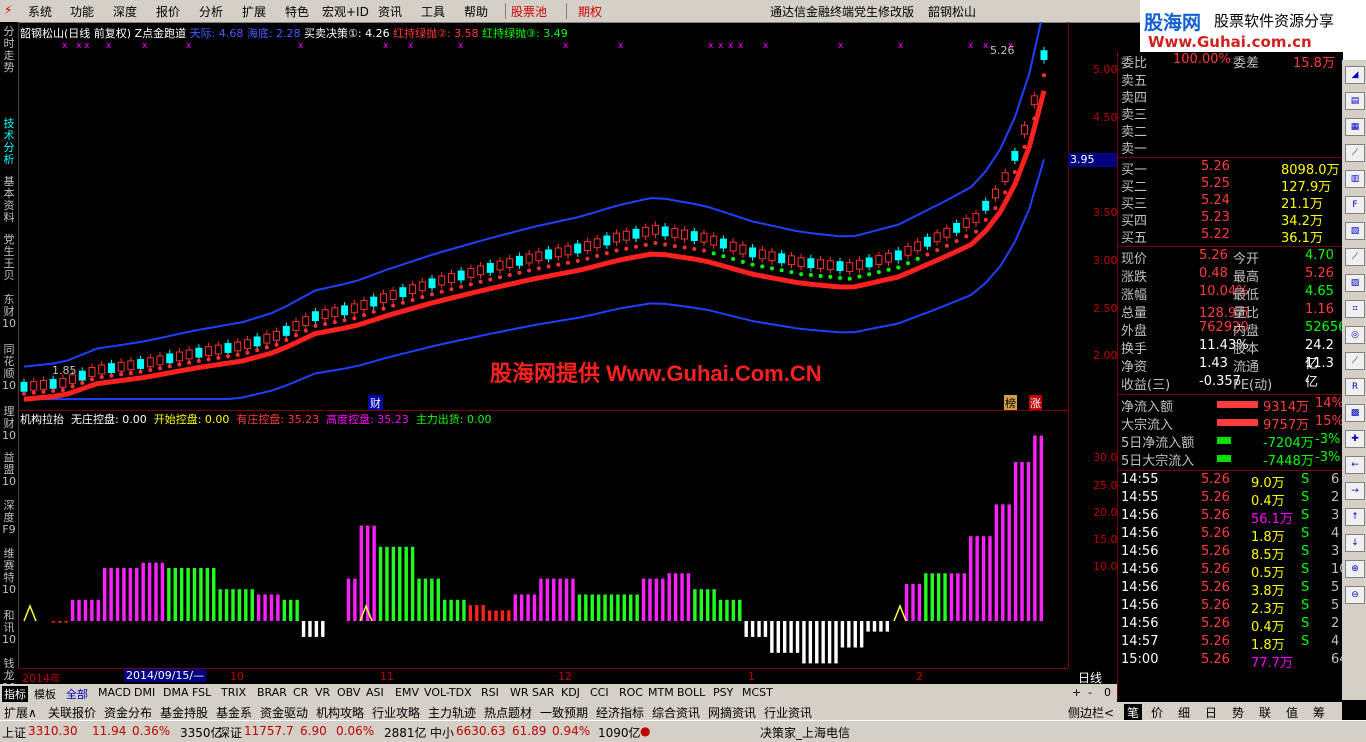 The width and height of the screenshot is (1366, 742). I want to click on indicator-tab: ROC, so click(631, 692).